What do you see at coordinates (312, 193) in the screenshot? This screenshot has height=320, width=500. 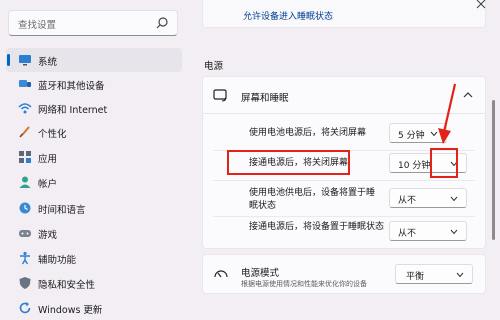 I see `battery-sleep-label-line1: 使用电池供电后，设备将置于睡` at bounding box center [312, 193].